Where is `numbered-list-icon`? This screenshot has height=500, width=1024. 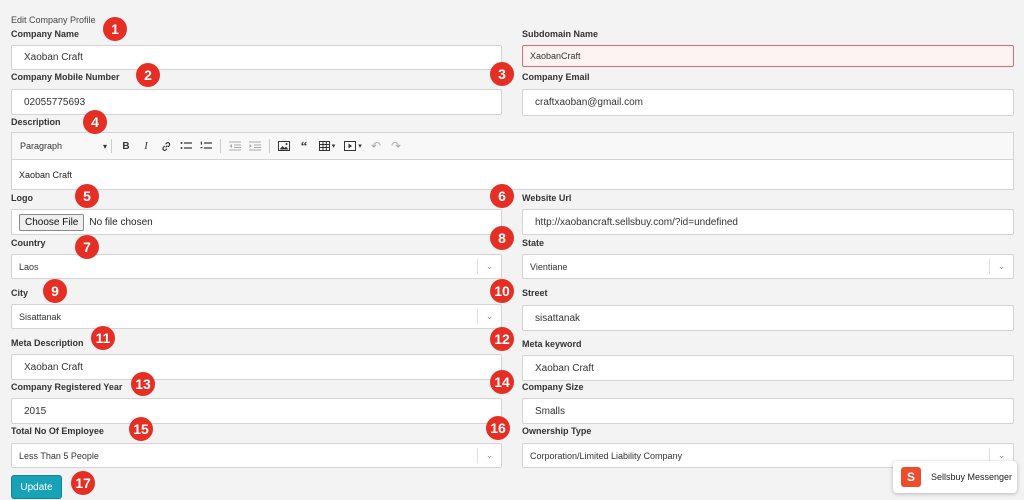
numbered-list-icon is located at coordinates (206, 146).